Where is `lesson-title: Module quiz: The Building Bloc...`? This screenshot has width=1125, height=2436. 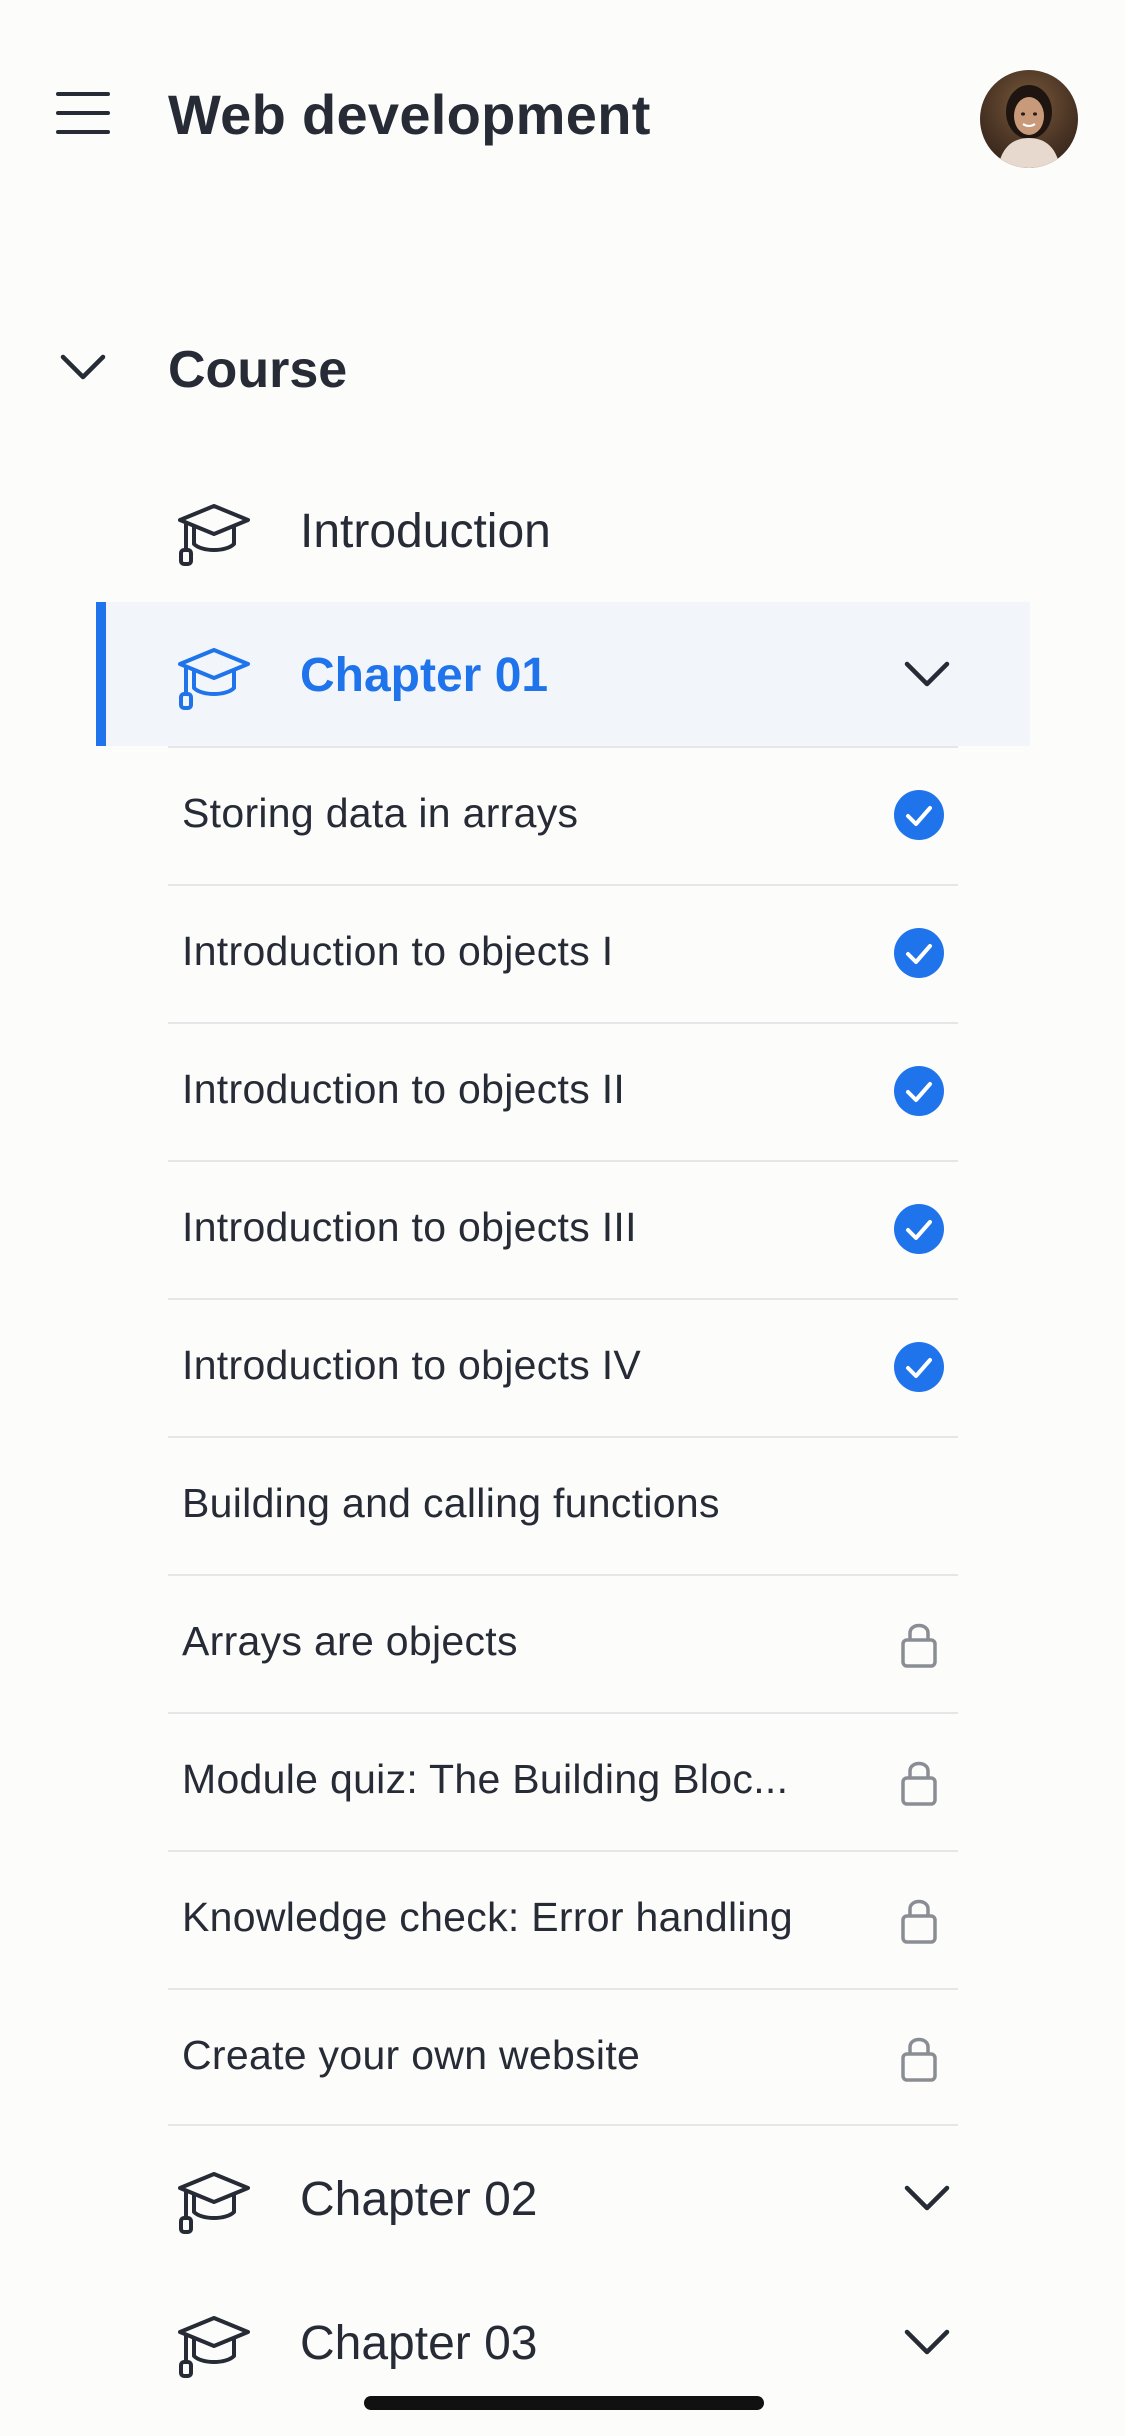
lesson-title: Module quiz: The Building Bloc... is located at coordinates (485, 1779).